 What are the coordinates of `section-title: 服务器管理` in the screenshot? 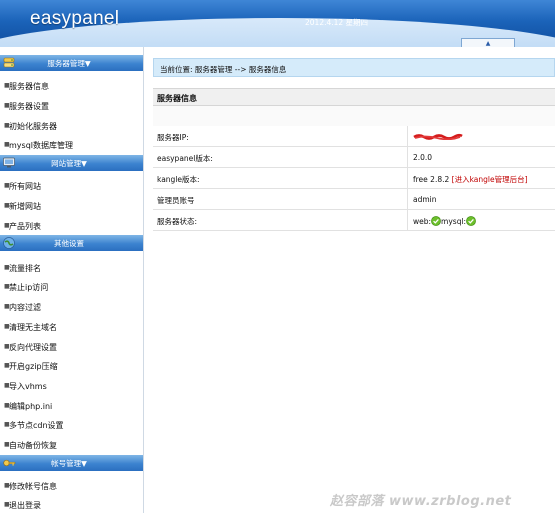 It's located at (66, 63).